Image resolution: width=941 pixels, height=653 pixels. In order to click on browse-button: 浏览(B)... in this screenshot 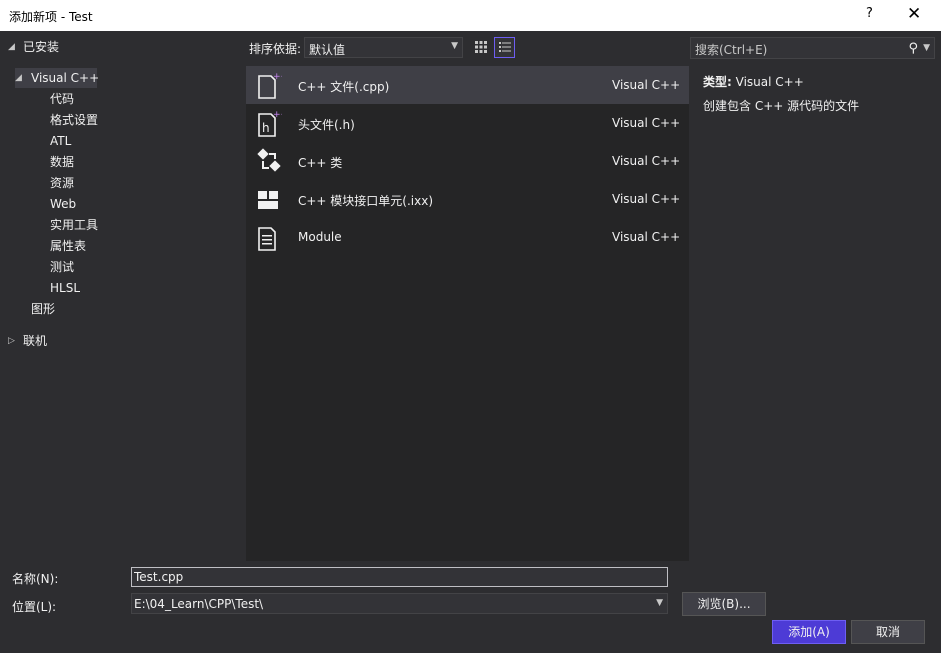, I will do `click(724, 604)`.